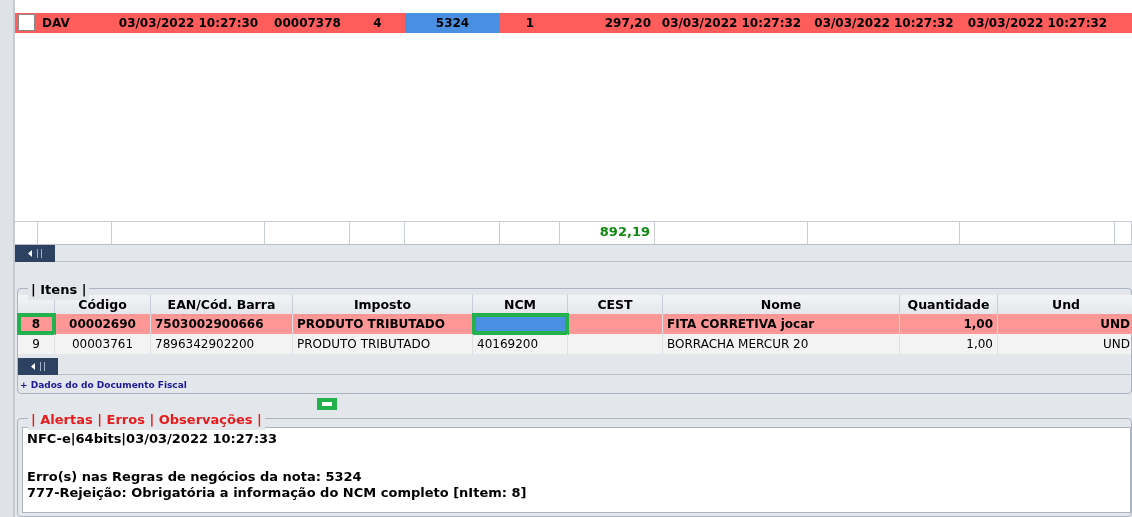 The image size is (1132, 517). I want to click on table-cell: 1,00, so click(949, 344).